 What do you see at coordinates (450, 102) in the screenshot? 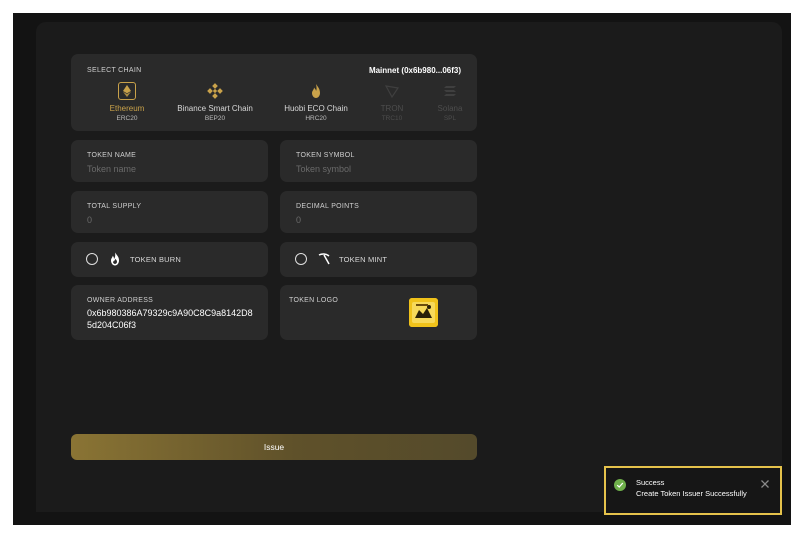
I see `chain-option-solana: Solana SPL` at bounding box center [450, 102].